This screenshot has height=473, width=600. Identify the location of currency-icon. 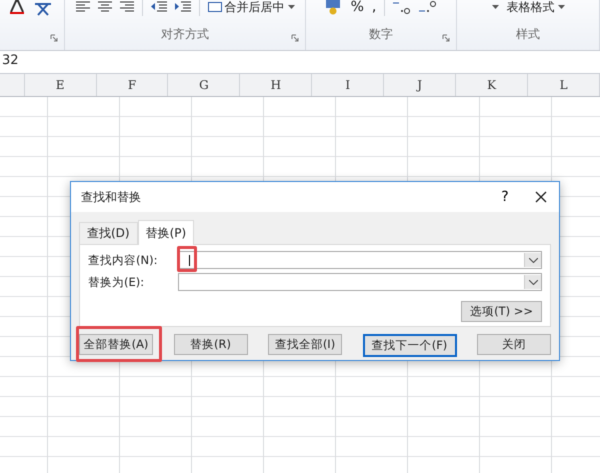
(333, 7).